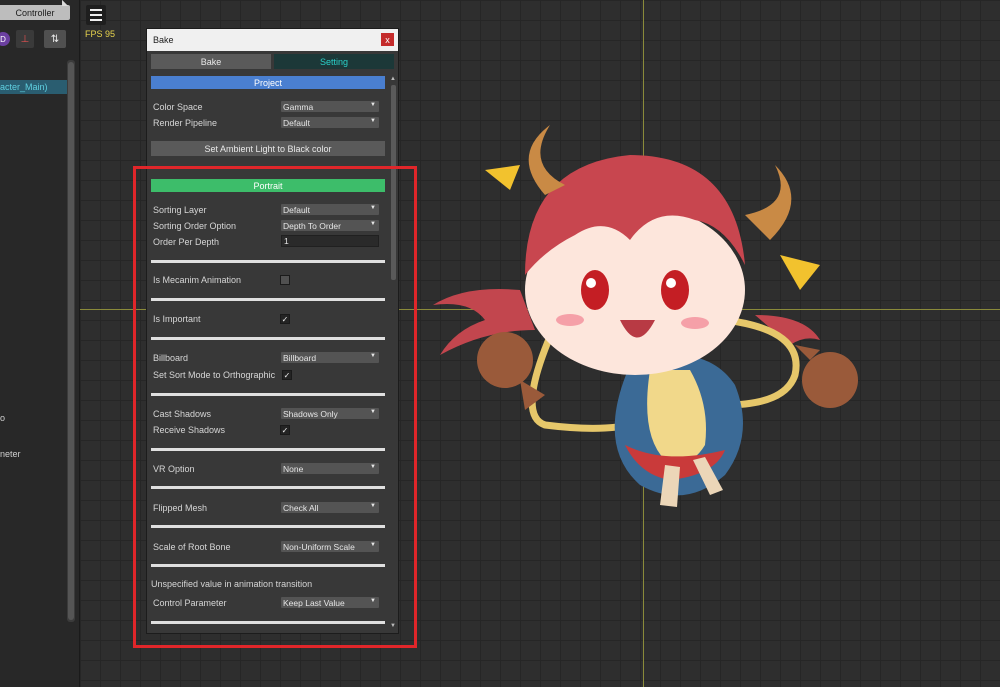  Describe the element at coordinates (171, 358) in the screenshot. I see `billboard-label: Billboard` at that location.